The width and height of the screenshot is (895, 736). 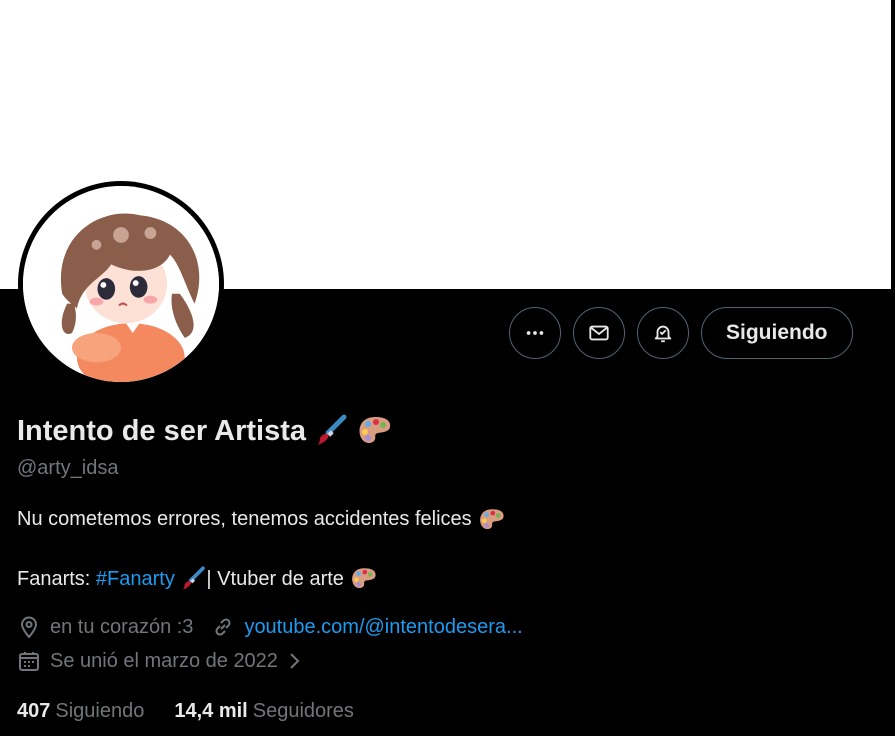 I want to click on followers-stat: 14,4 mil Seguidores, so click(x=264, y=711).